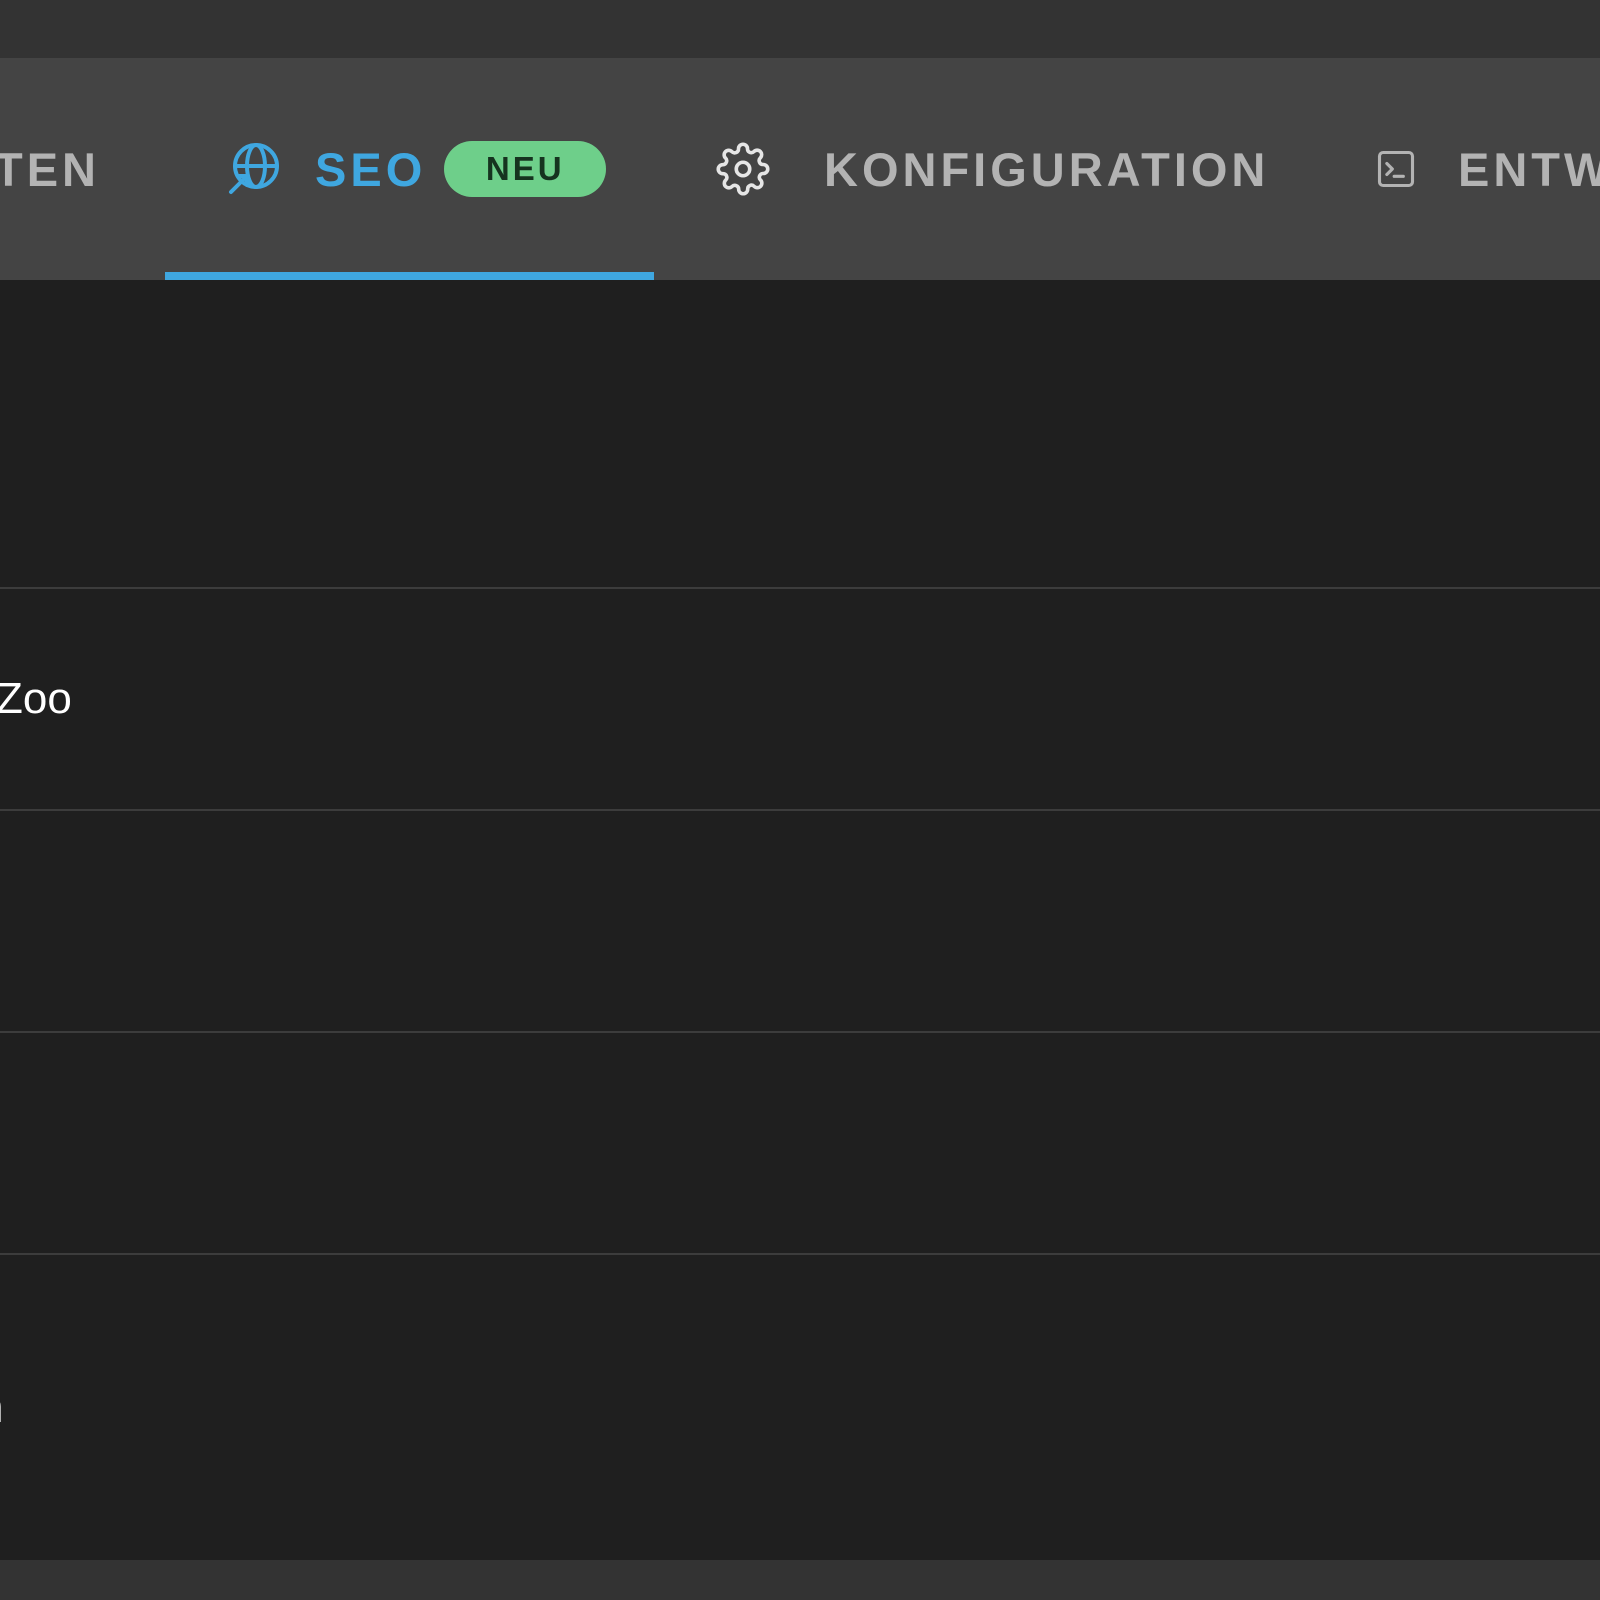 This screenshot has width=1600, height=1600. I want to click on tab-seo: SEO NEU, so click(417, 169).